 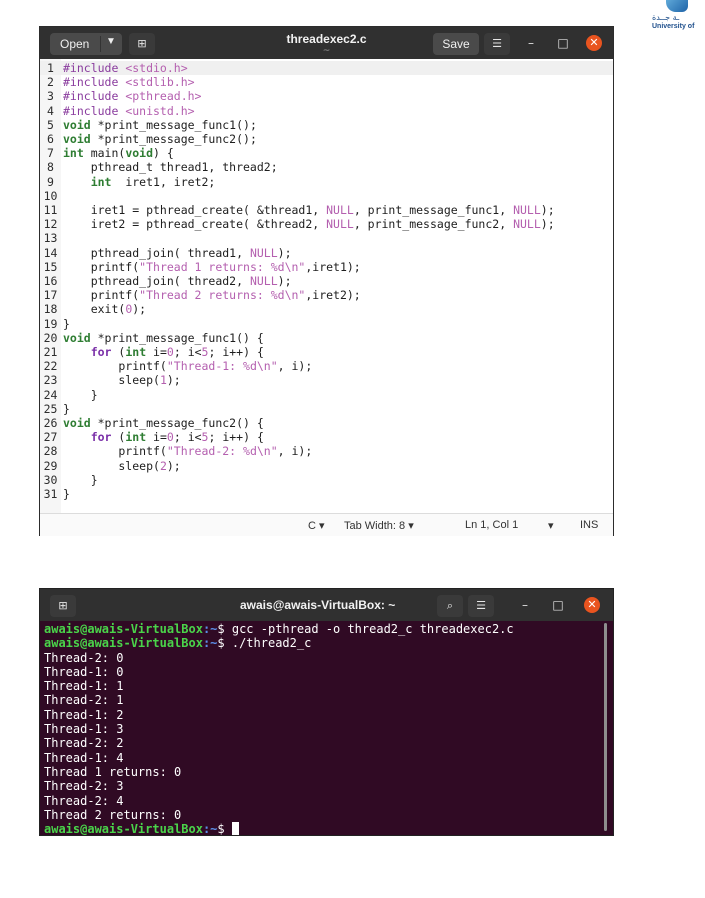 I want to click on terminal-prompt-line: awais@awais-VirtualBox:~$ ./thread2_c, so click(x=324, y=643).